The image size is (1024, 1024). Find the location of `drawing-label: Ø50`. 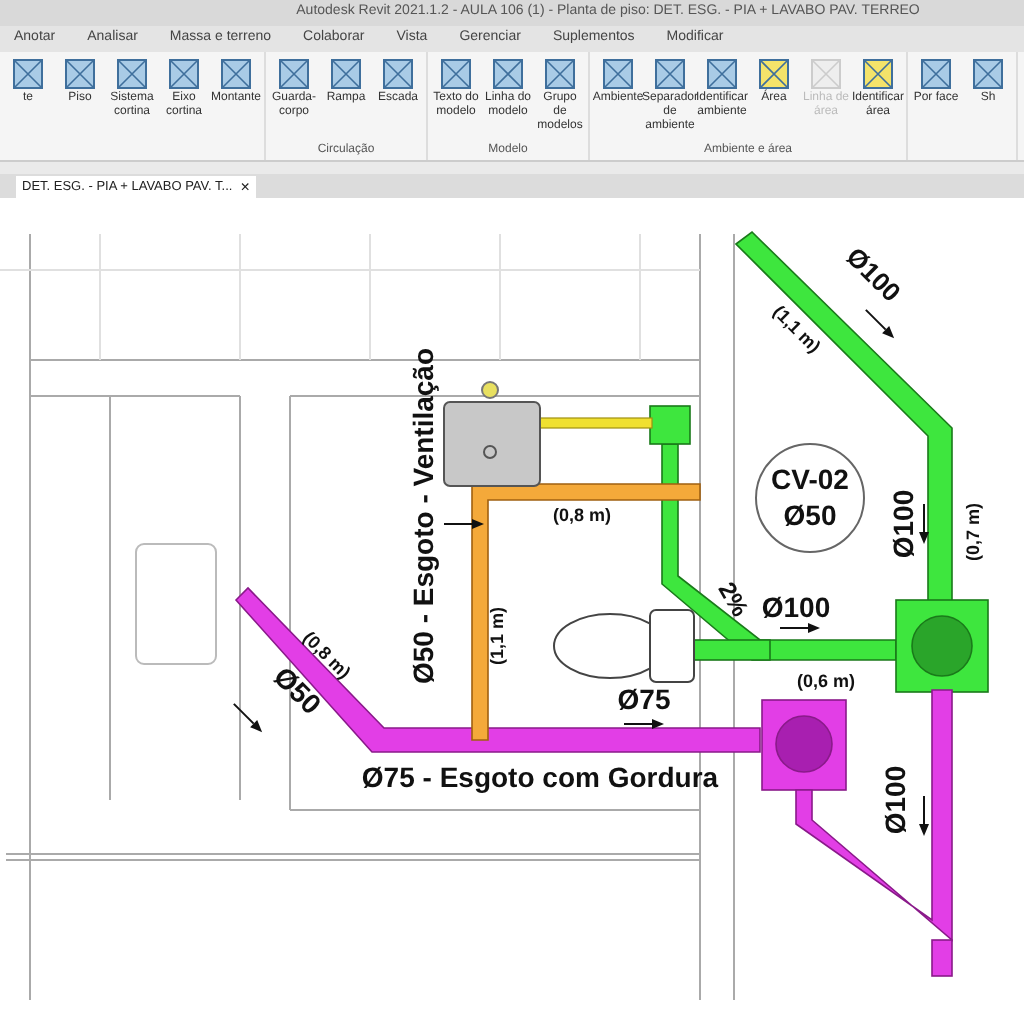

drawing-label: Ø50 is located at coordinates (810, 515).